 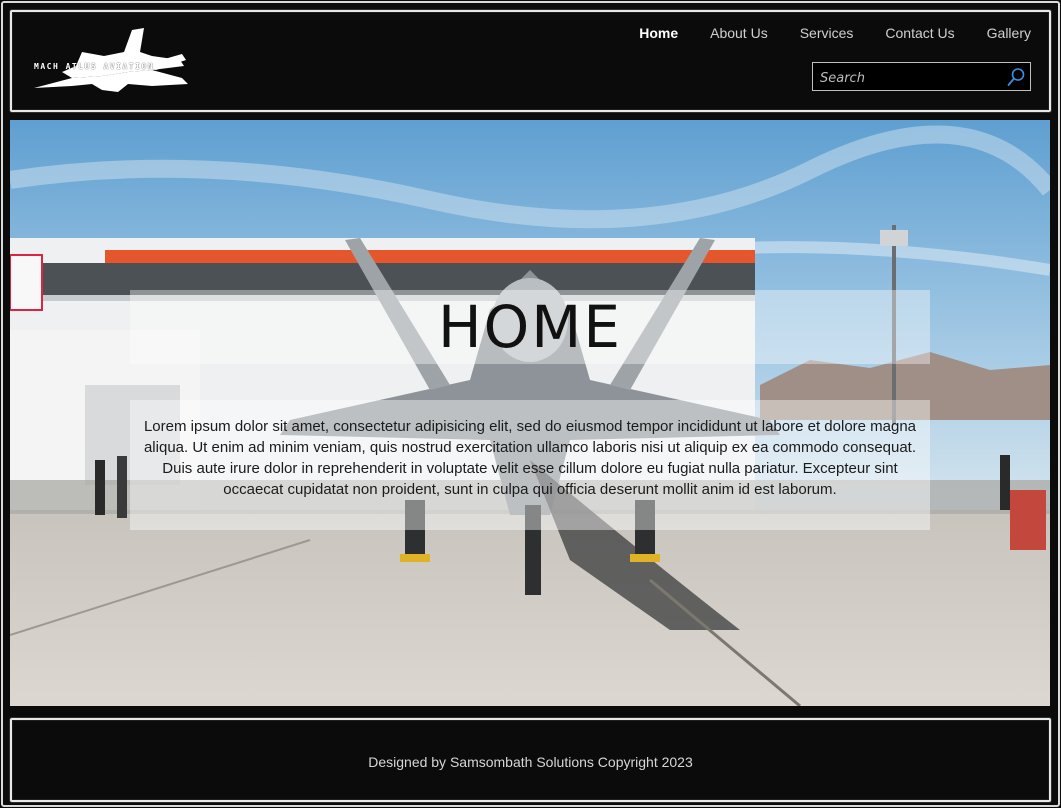 What do you see at coordinates (739, 33) in the screenshot?
I see `nav-about-us: About Us` at bounding box center [739, 33].